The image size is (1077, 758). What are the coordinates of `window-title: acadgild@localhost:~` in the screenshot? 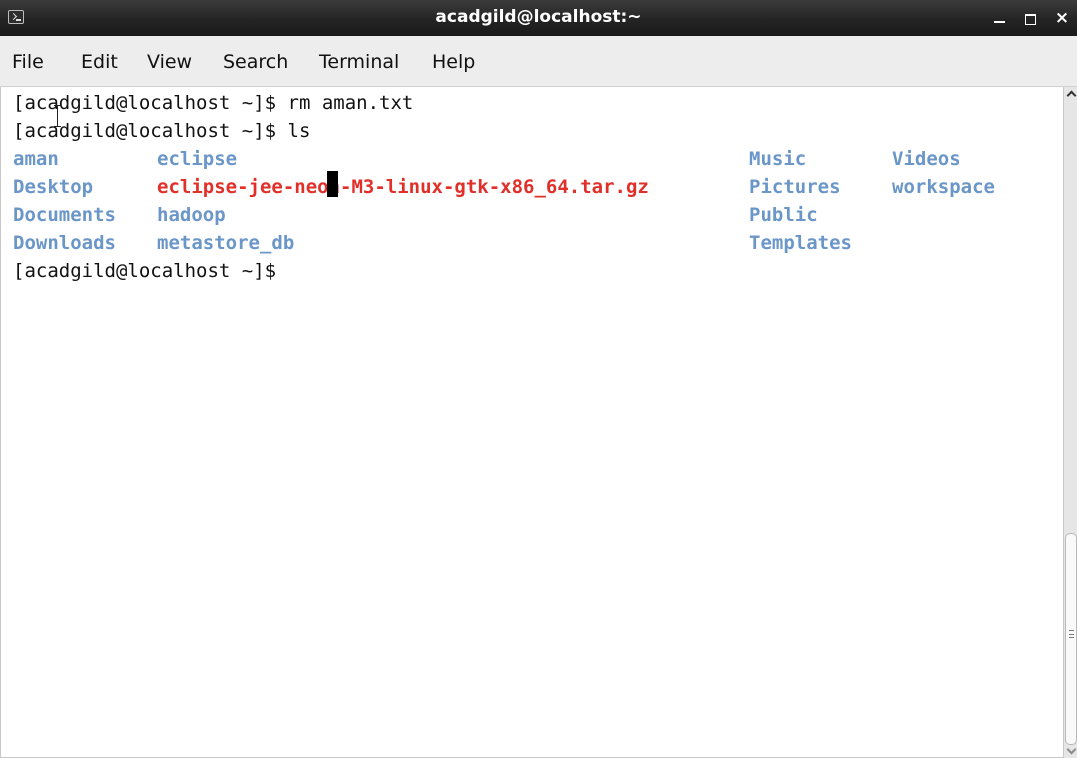 It's located at (538, 17).